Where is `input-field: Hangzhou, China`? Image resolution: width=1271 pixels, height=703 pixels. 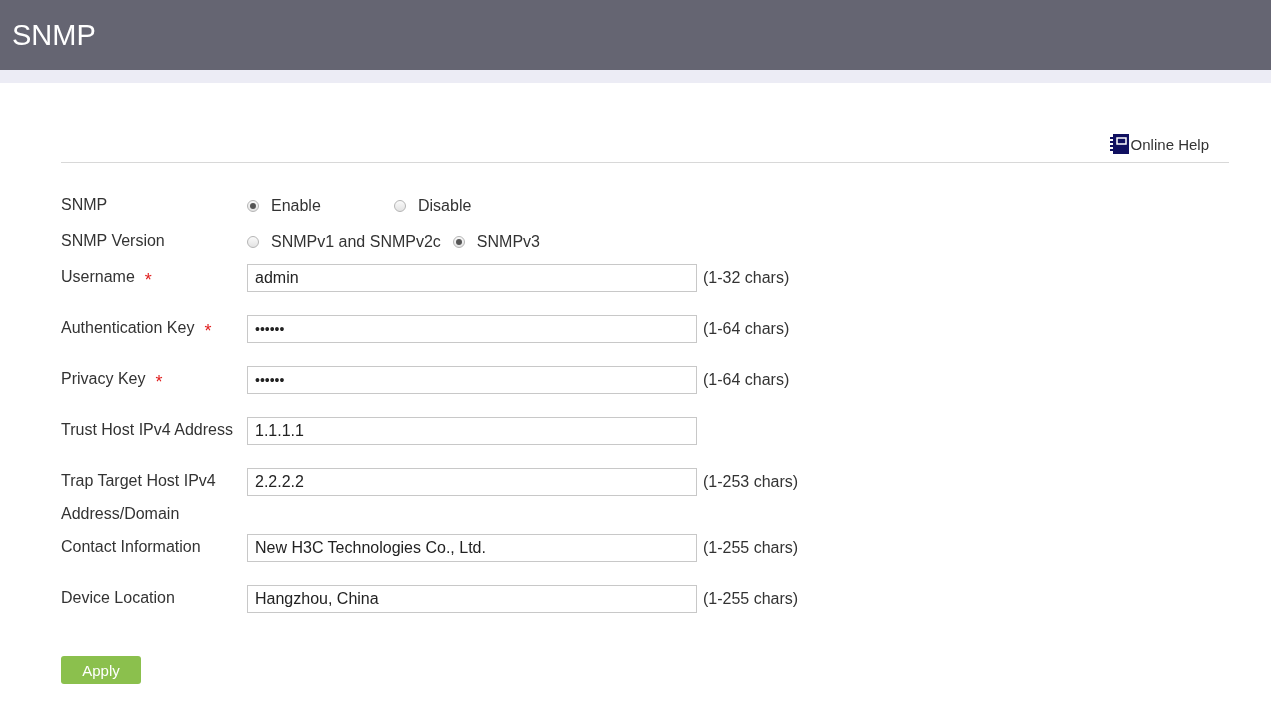 input-field: Hangzhou, China is located at coordinates (472, 599).